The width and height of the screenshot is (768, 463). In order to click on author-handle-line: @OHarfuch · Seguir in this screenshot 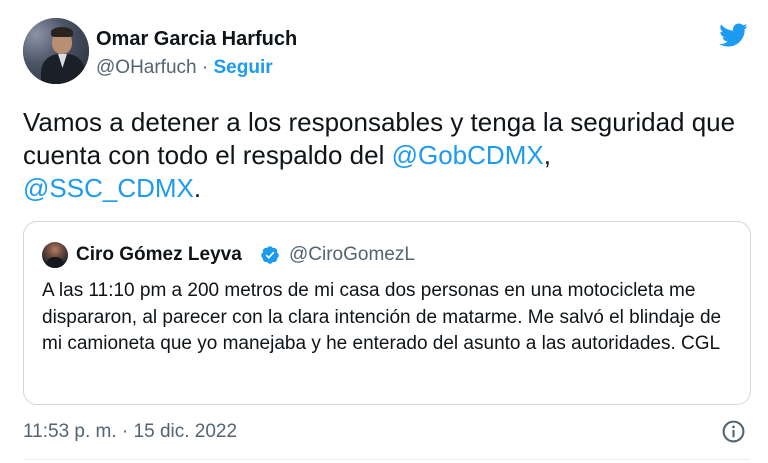, I will do `click(184, 68)`.